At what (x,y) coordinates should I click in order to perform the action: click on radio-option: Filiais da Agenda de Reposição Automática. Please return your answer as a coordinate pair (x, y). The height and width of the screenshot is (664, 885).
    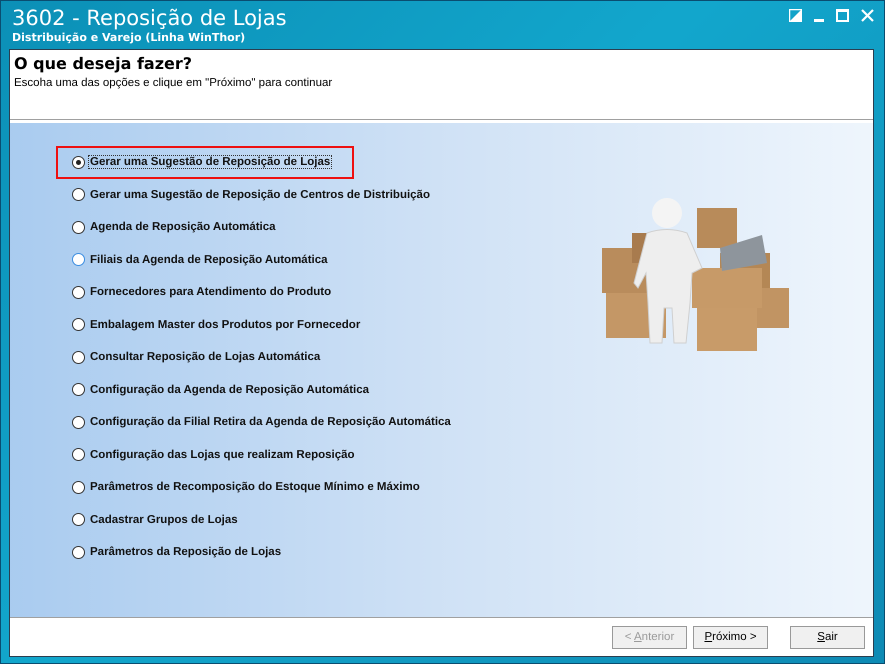
    Looking at the image, I should click on (204, 260).